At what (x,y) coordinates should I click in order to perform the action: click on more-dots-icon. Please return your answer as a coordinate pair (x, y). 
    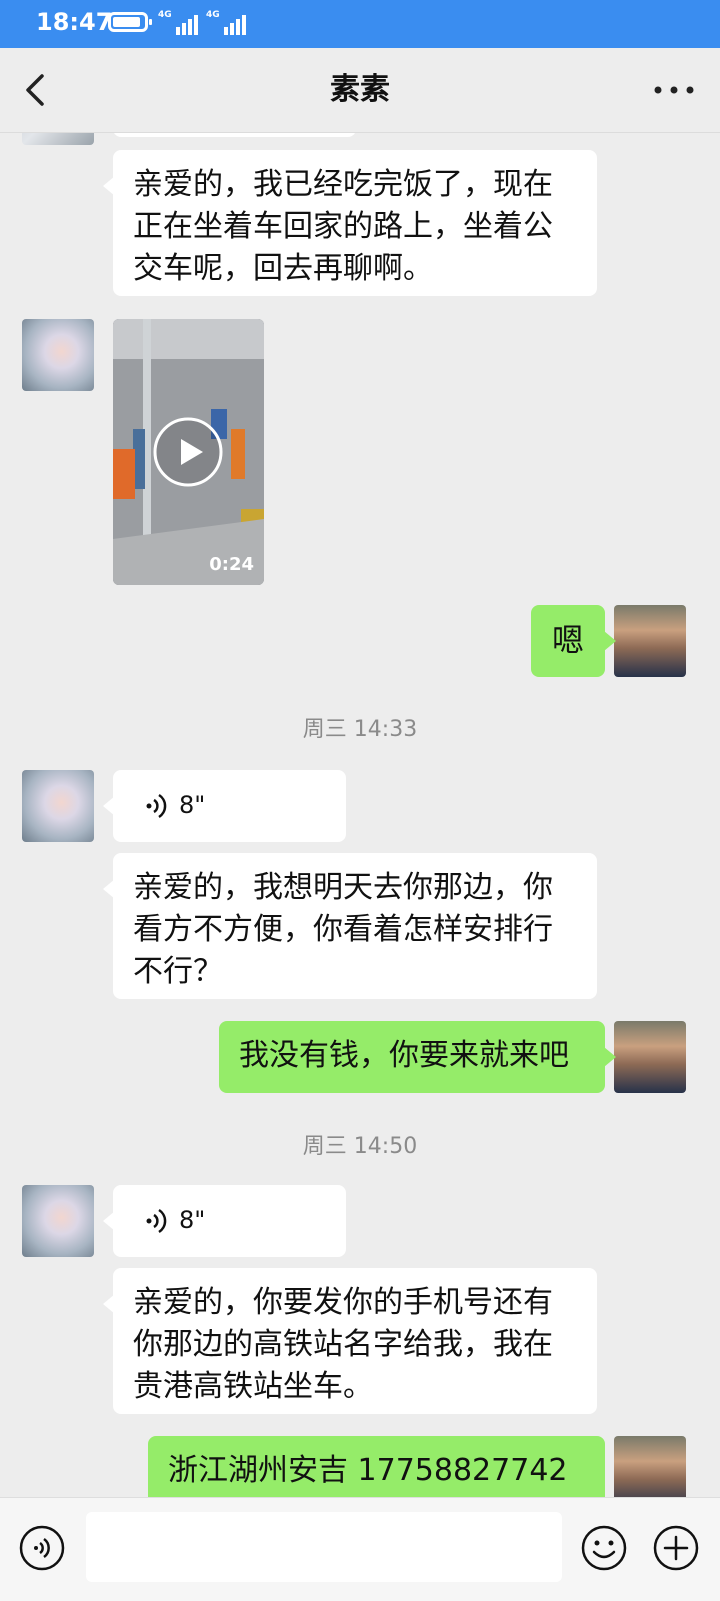
    Looking at the image, I should click on (674, 90).